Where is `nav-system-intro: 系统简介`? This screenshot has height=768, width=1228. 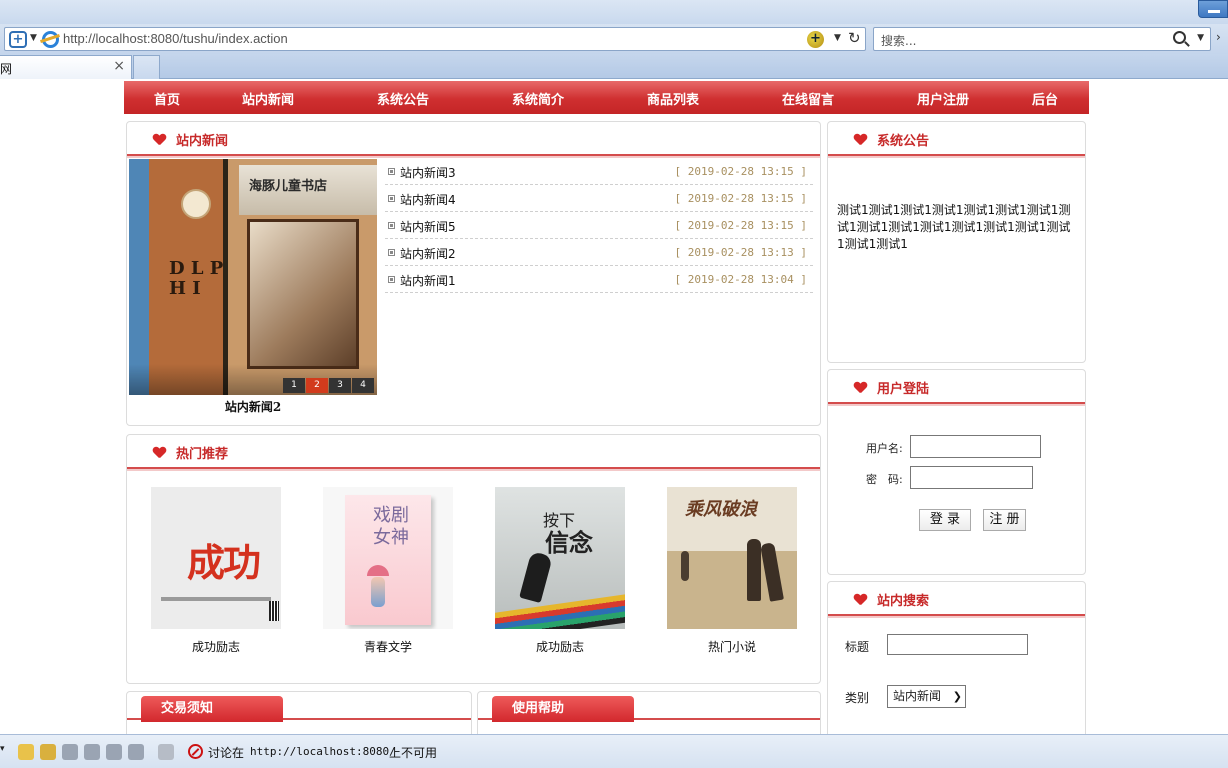 nav-system-intro: 系统简介 is located at coordinates (538, 98).